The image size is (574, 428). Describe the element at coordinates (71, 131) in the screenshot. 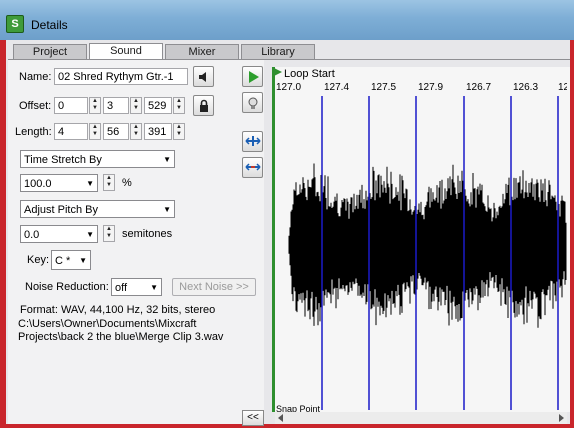

I see `length-field-1: 4` at that location.